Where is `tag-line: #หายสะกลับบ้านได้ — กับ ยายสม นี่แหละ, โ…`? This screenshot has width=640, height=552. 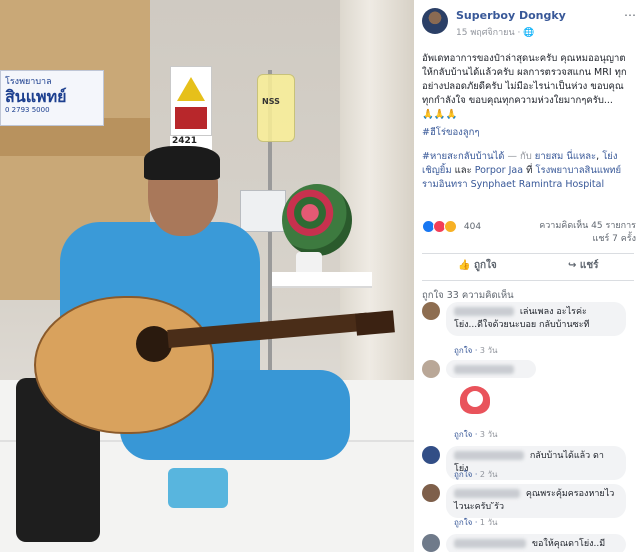 tag-line: #หายสะกลับบ้านได้ — กับ ยายสม นี่แหละ, โ… is located at coordinates (528, 171).